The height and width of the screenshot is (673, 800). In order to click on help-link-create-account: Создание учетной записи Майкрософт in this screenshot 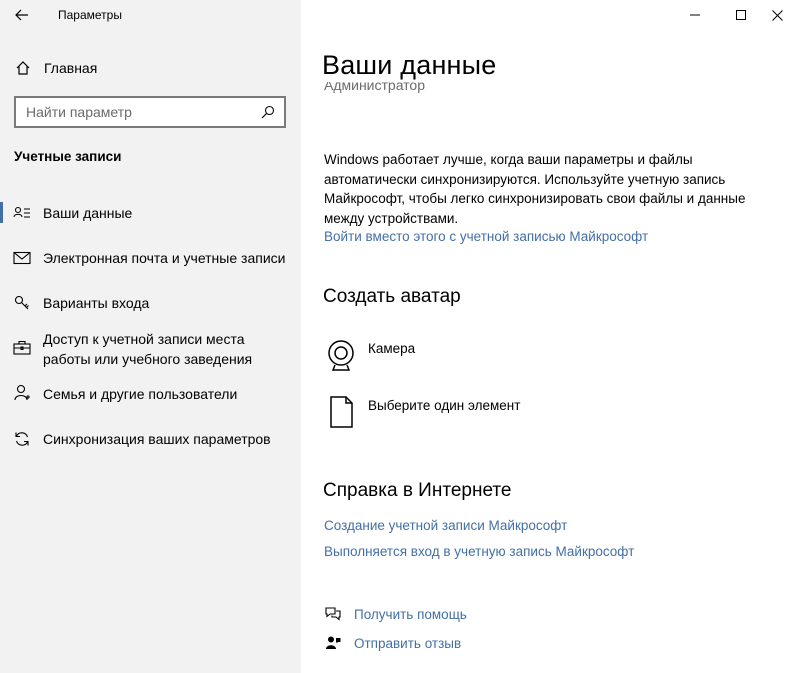, I will do `click(445, 525)`.